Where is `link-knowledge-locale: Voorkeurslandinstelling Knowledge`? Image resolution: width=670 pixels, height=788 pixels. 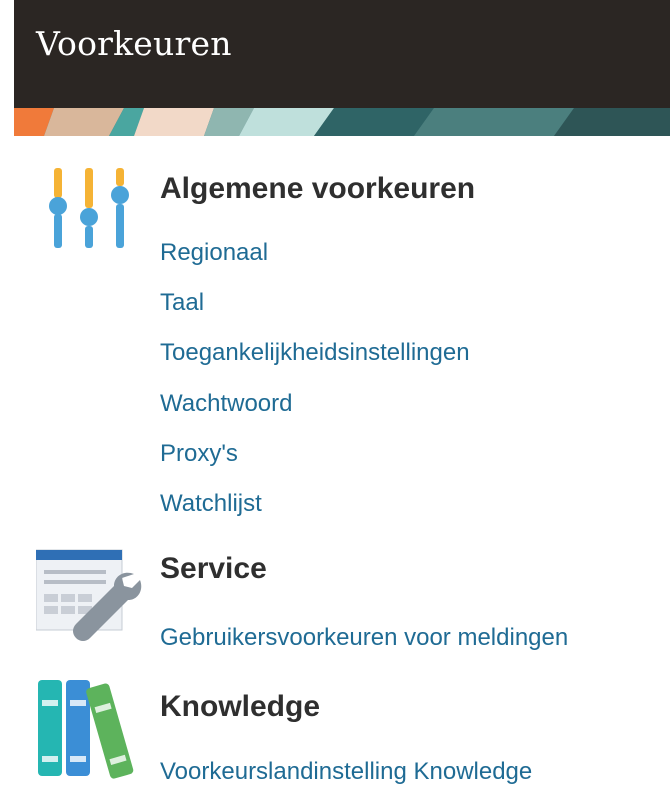 link-knowledge-locale: Voorkeurslandinstelling Knowledge is located at coordinates (346, 772).